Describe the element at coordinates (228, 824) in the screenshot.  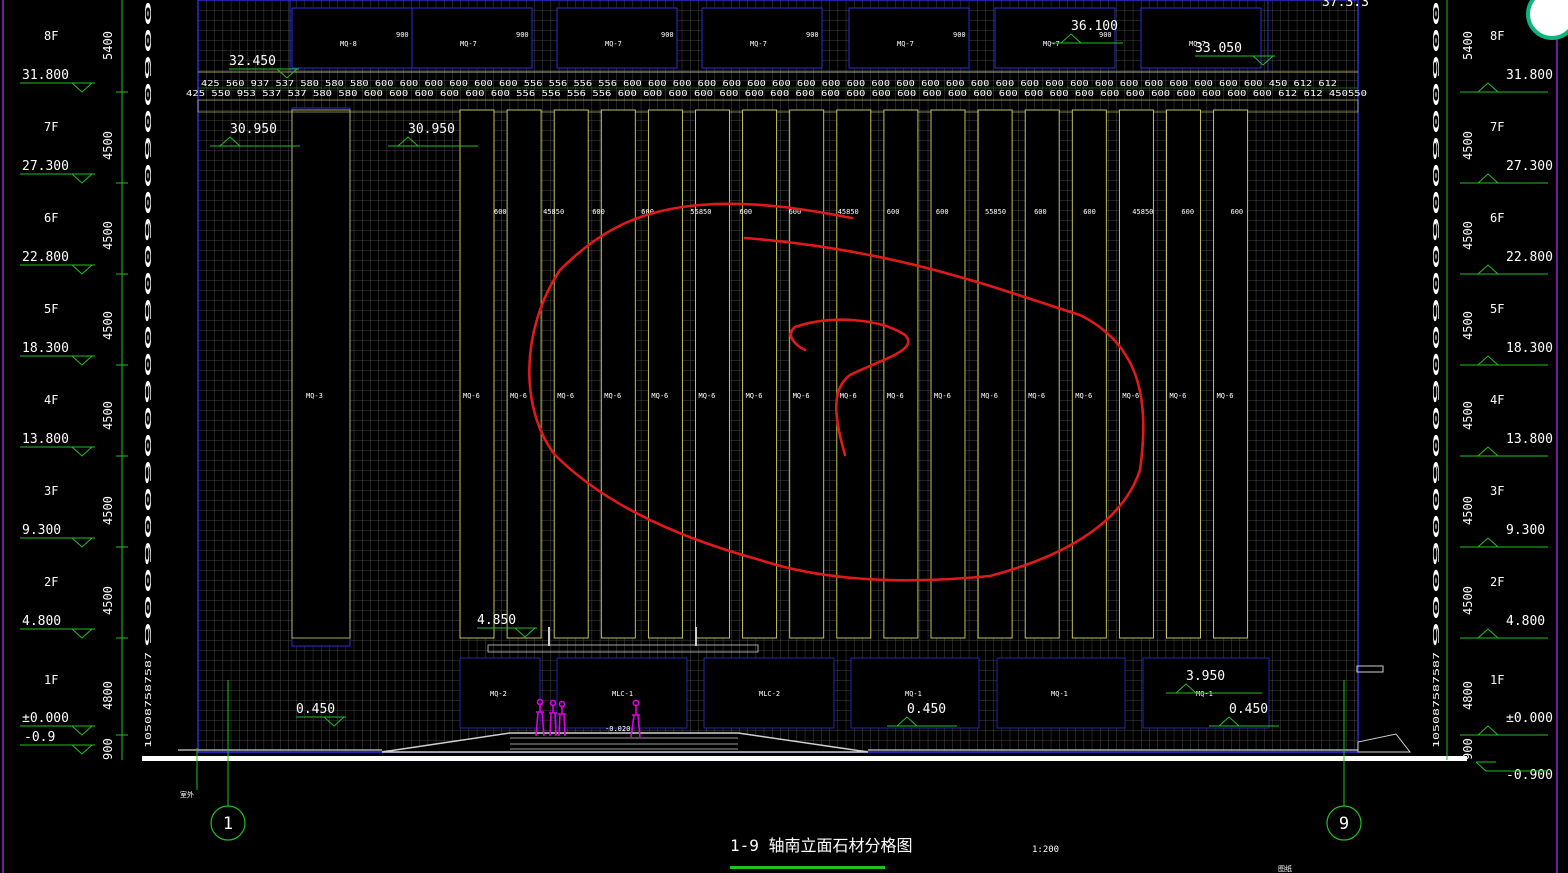
I see `axis-label-1: 1` at that location.